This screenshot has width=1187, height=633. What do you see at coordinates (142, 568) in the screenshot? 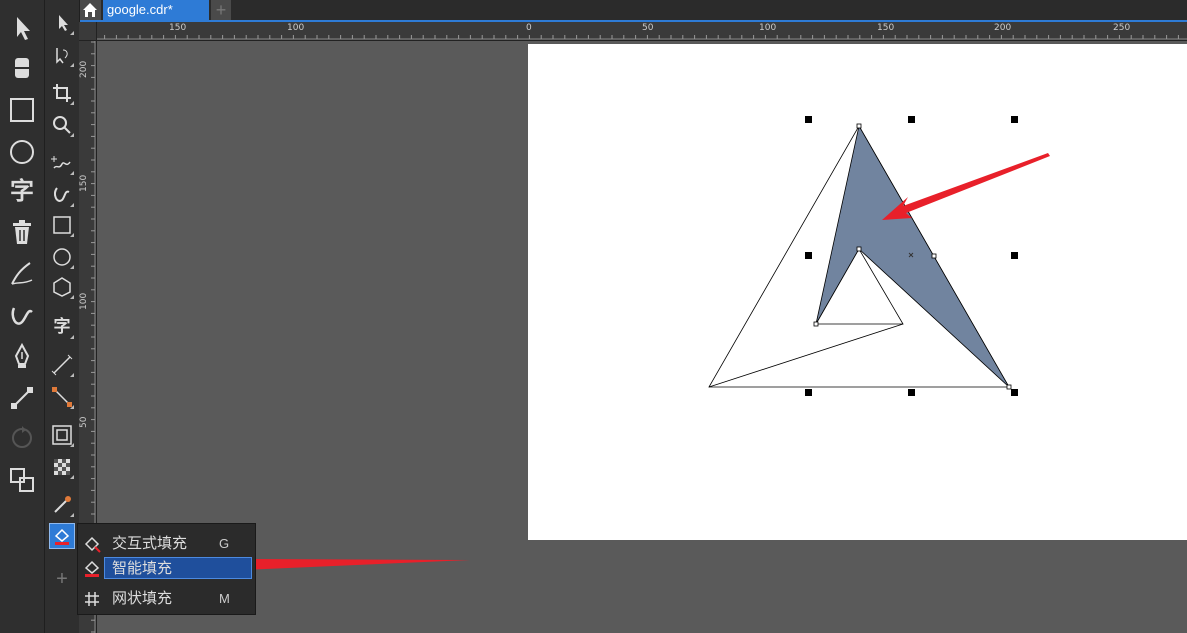
I see `menu-item-label: 智能填充` at bounding box center [142, 568].